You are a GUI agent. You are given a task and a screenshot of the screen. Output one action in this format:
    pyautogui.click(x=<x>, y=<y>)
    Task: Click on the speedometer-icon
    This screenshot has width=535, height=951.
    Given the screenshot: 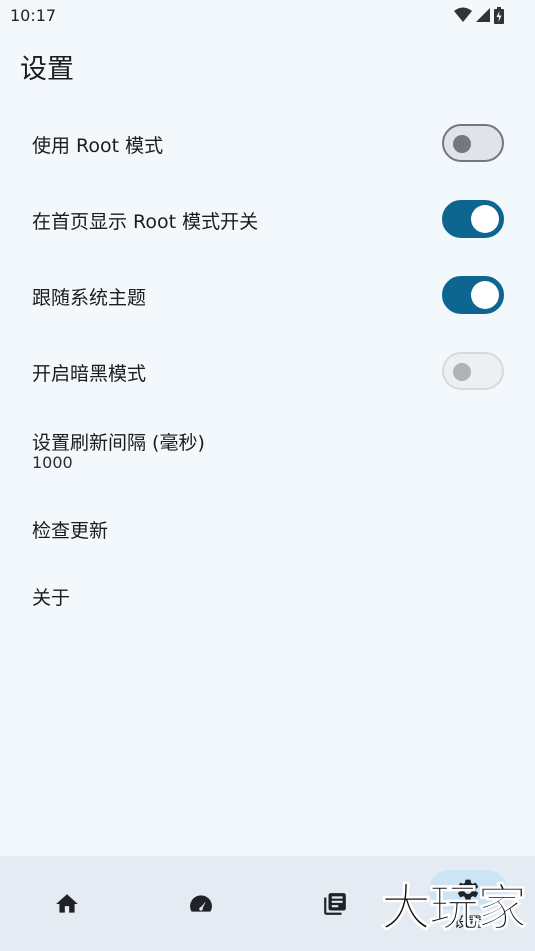 What is the action you would take?
    pyautogui.click(x=201, y=903)
    